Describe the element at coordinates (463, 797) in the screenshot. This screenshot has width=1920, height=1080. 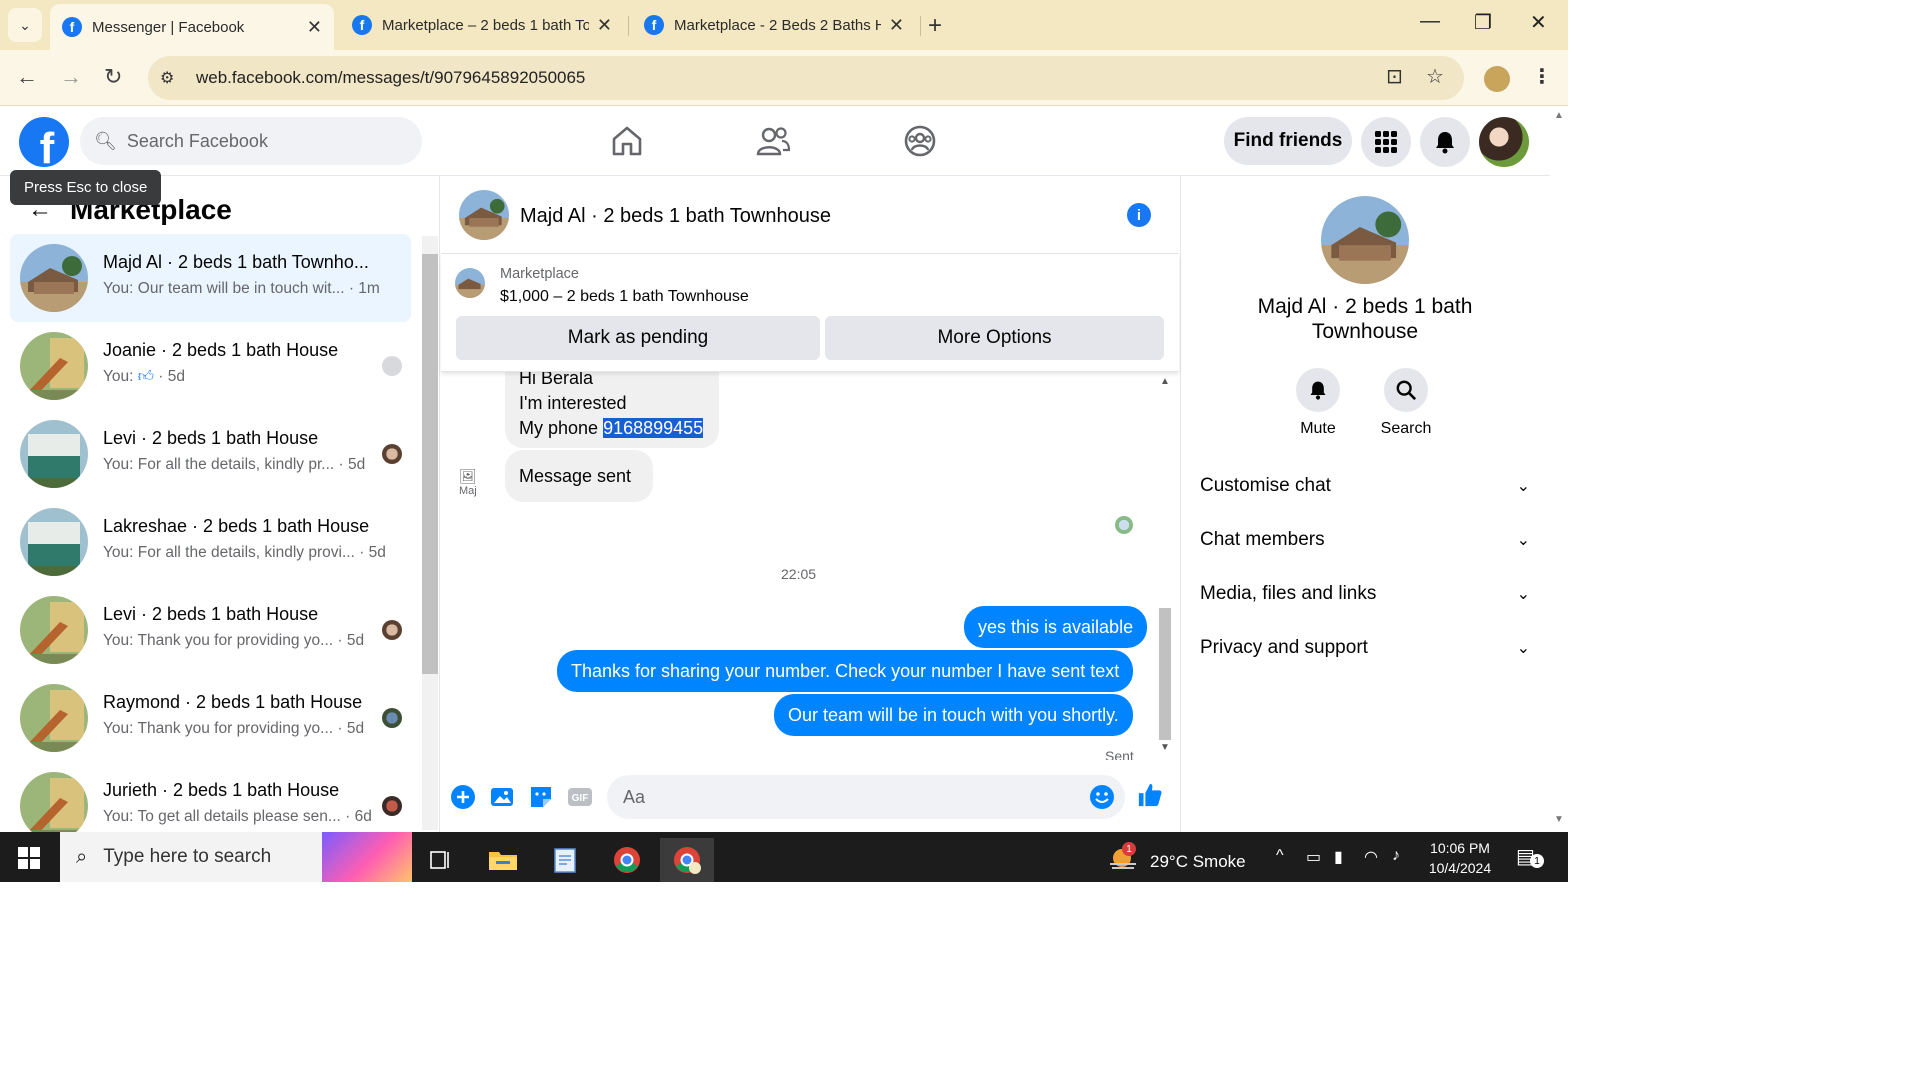
I see `plus-circle-icon` at that location.